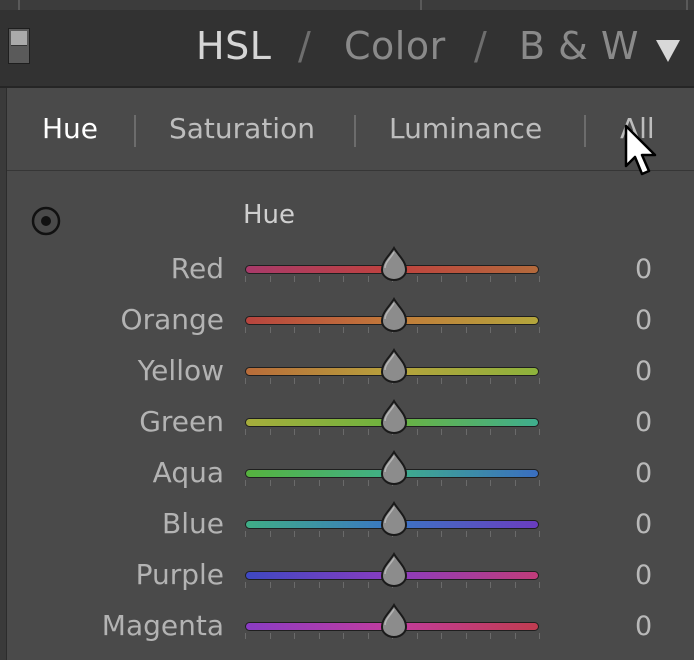 The image size is (694, 660). What do you see at coordinates (347, 579) in the screenshot?
I see `slider-row-purple: Purple 0` at bounding box center [347, 579].